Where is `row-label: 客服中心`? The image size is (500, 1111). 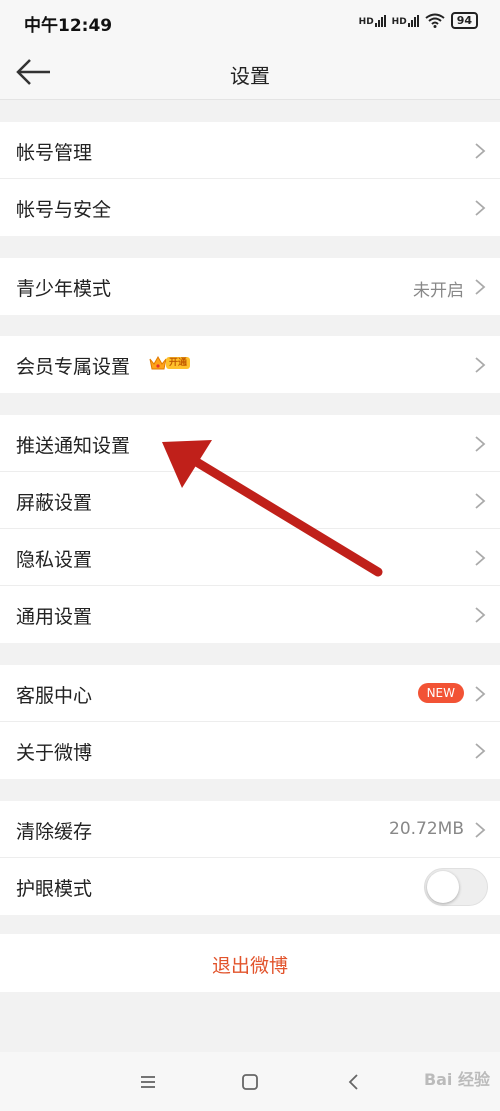
row-label: 客服中心 is located at coordinates (54, 696).